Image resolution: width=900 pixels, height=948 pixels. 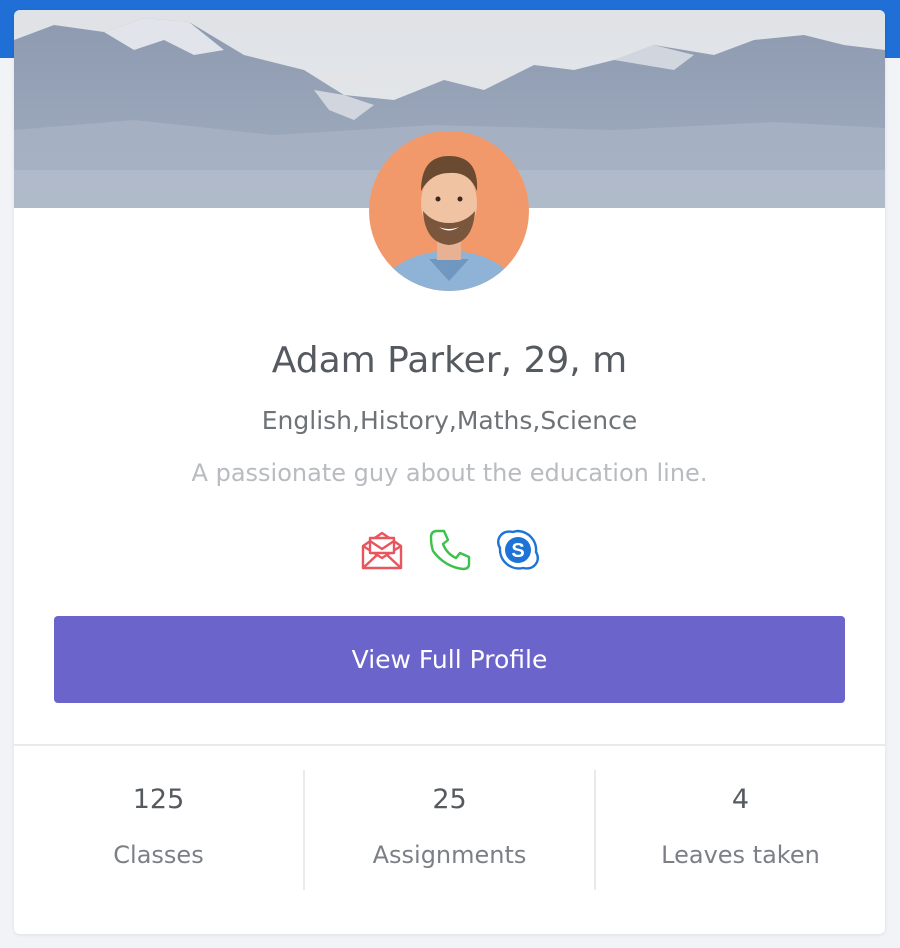 What do you see at coordinates (158, 855) in the screenshot?
I see `stat-label: Classes` at bounding box center [158, 855].